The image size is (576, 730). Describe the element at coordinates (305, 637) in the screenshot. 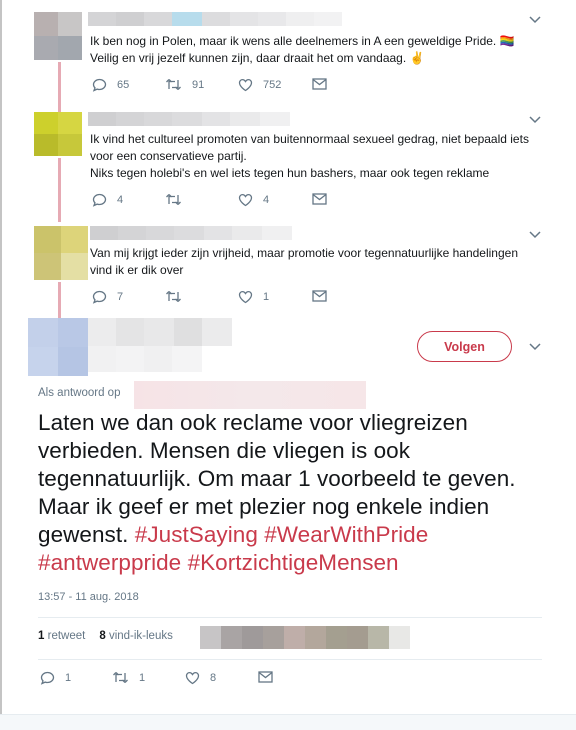

I see `liker-avatars` at that location.